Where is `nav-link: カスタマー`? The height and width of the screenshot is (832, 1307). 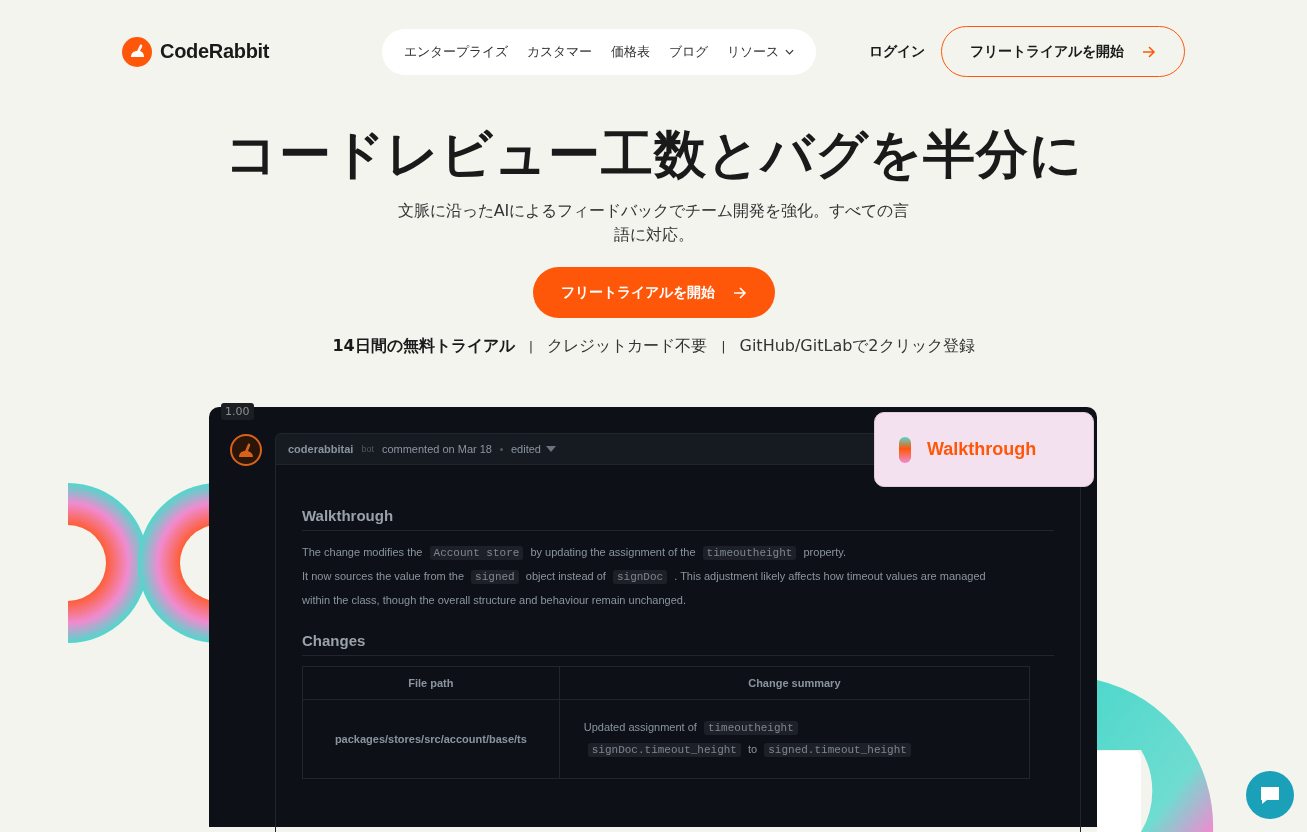 nav-link: カスタマー is located at coordinates (560, 51).